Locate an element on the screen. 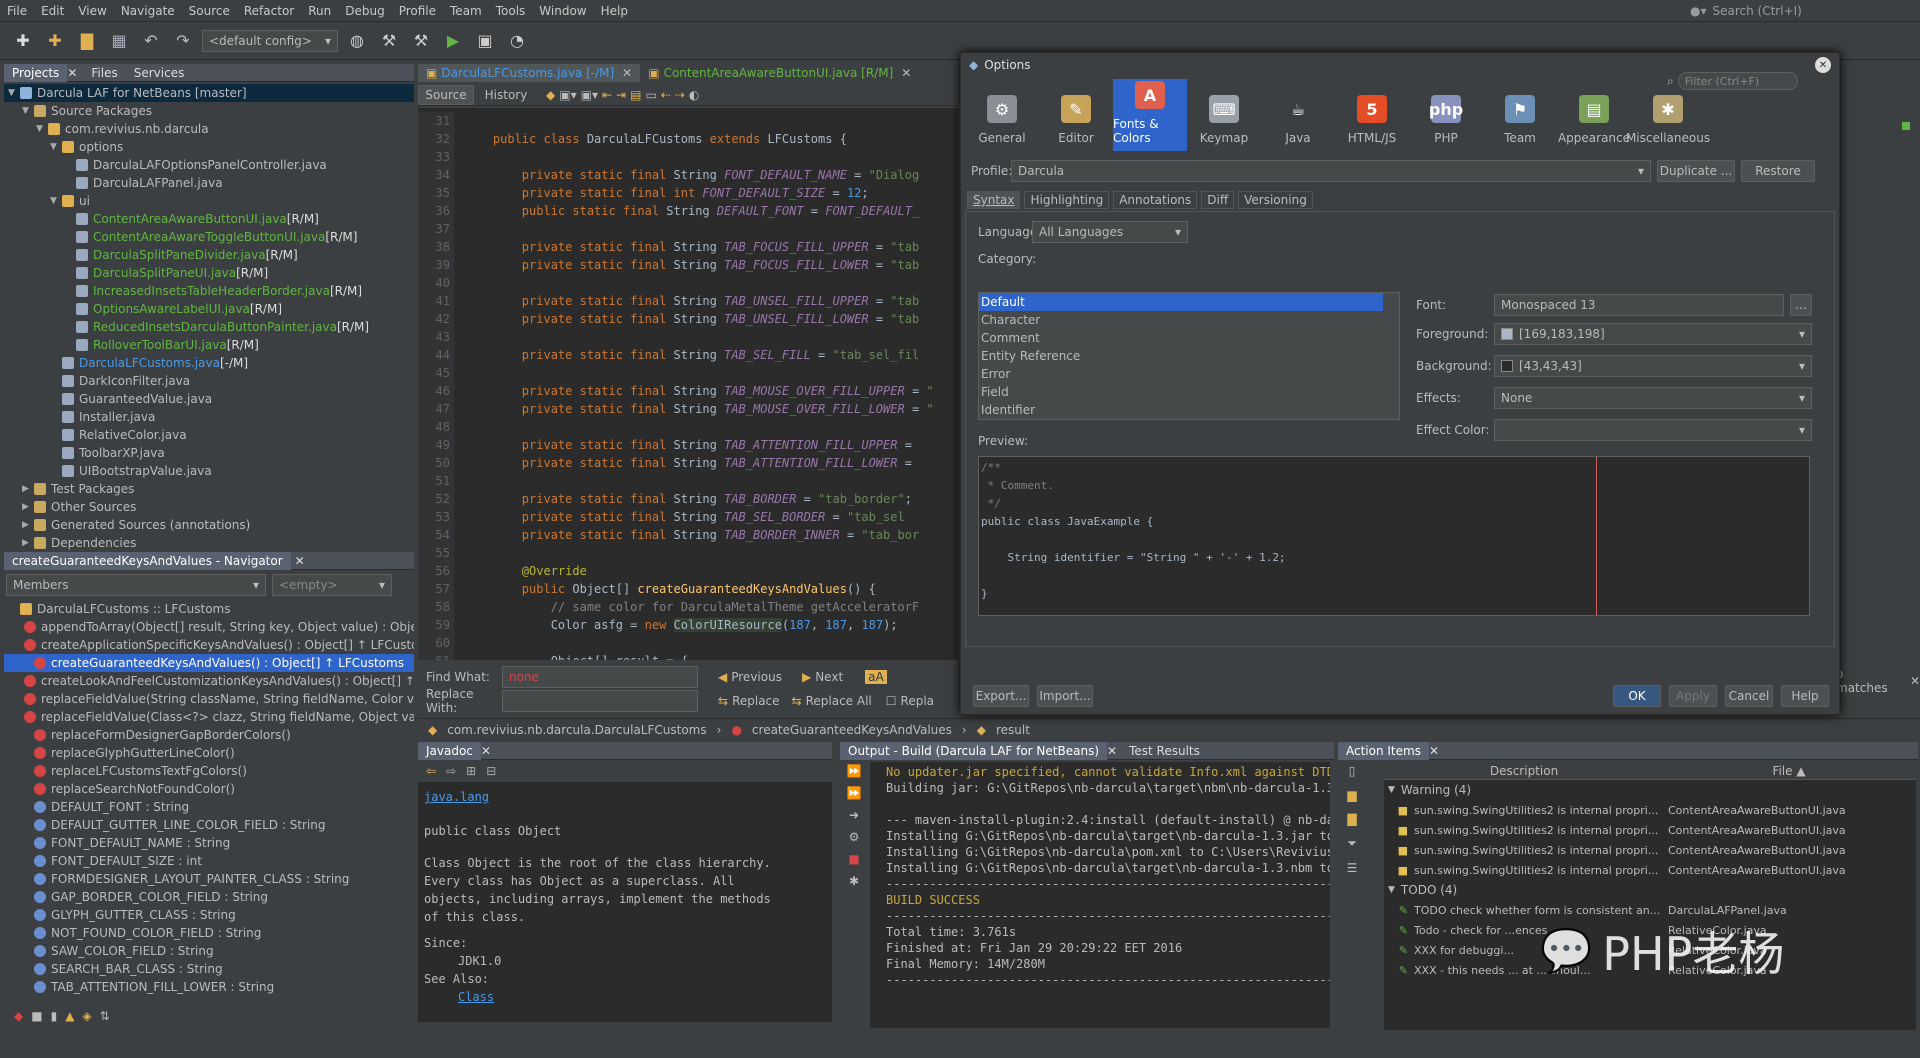  tree-node: ▼ Source Packages is located at coordinates (209, 111).